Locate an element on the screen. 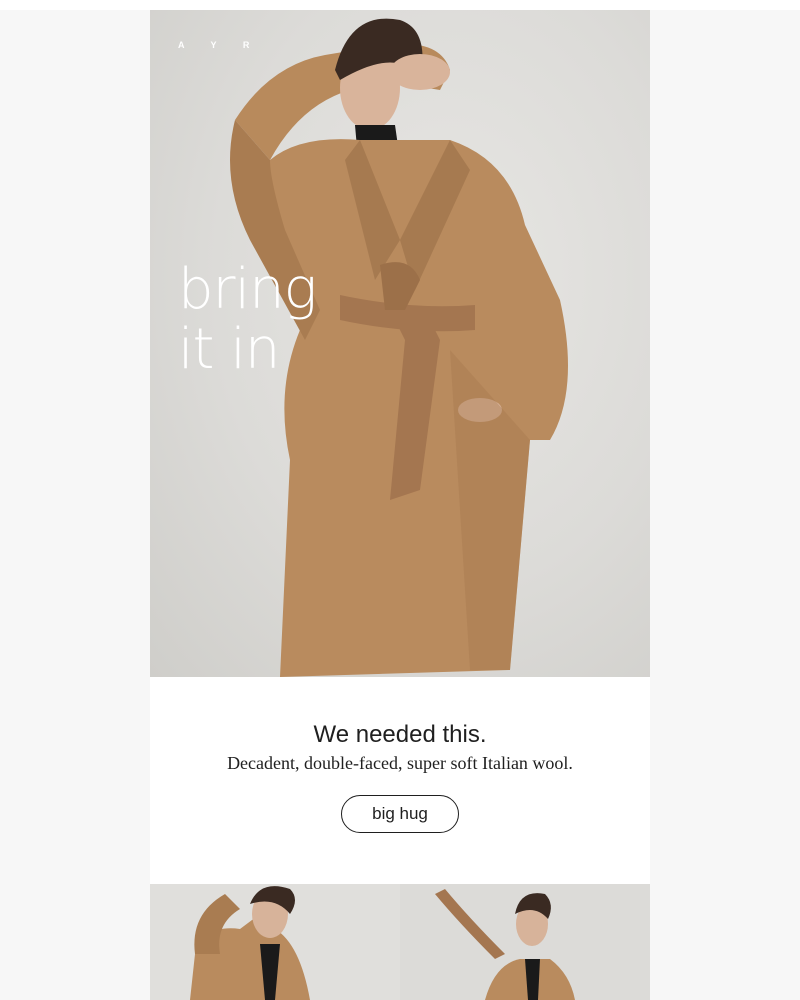 The height and width of the screenshot is (1000, 800). tile-image-left is located at coordinates (275, 942).